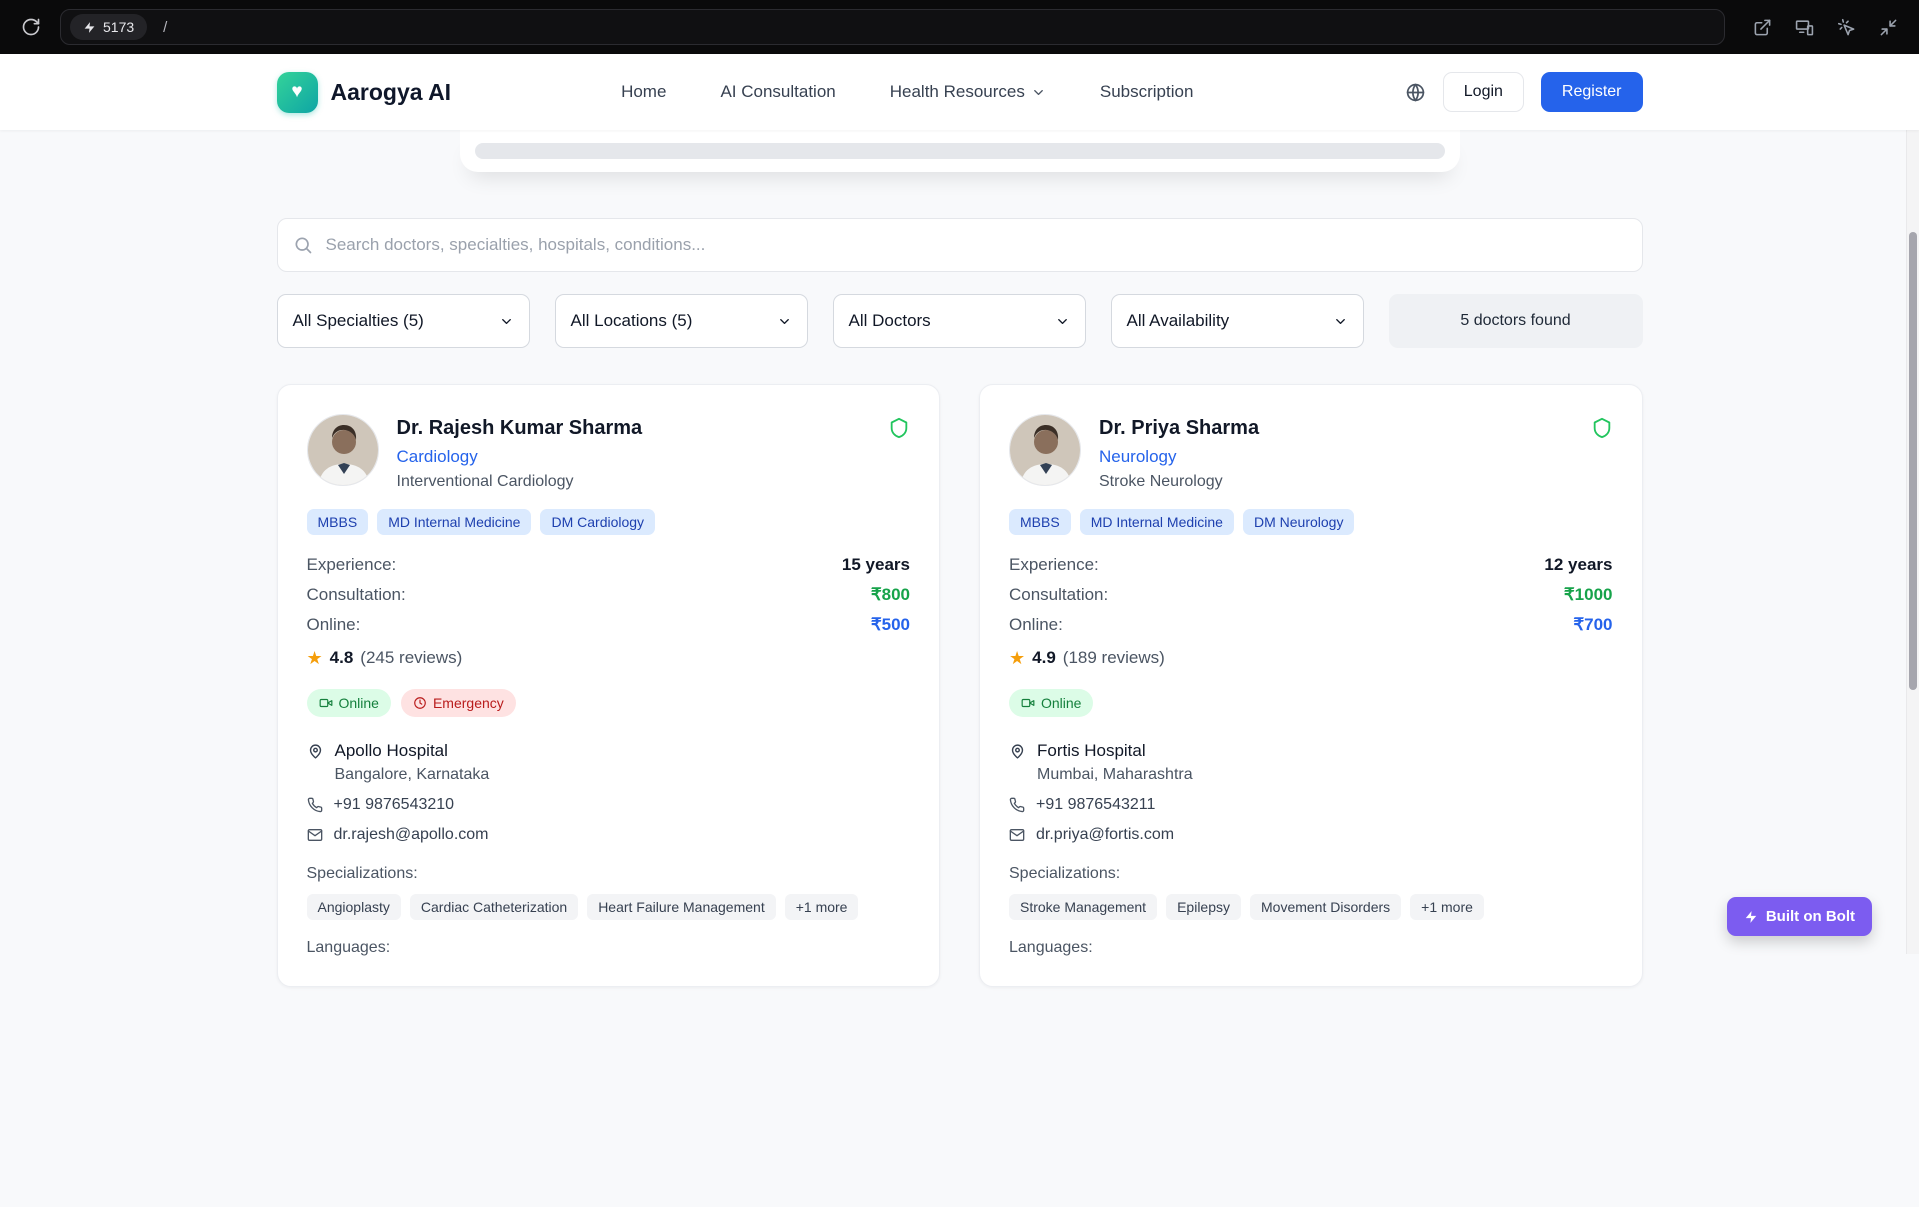  Describe the element at coordinates (681, 907) in the screenshot. I see `specialization-pill: Heart Failure Management` at that location.